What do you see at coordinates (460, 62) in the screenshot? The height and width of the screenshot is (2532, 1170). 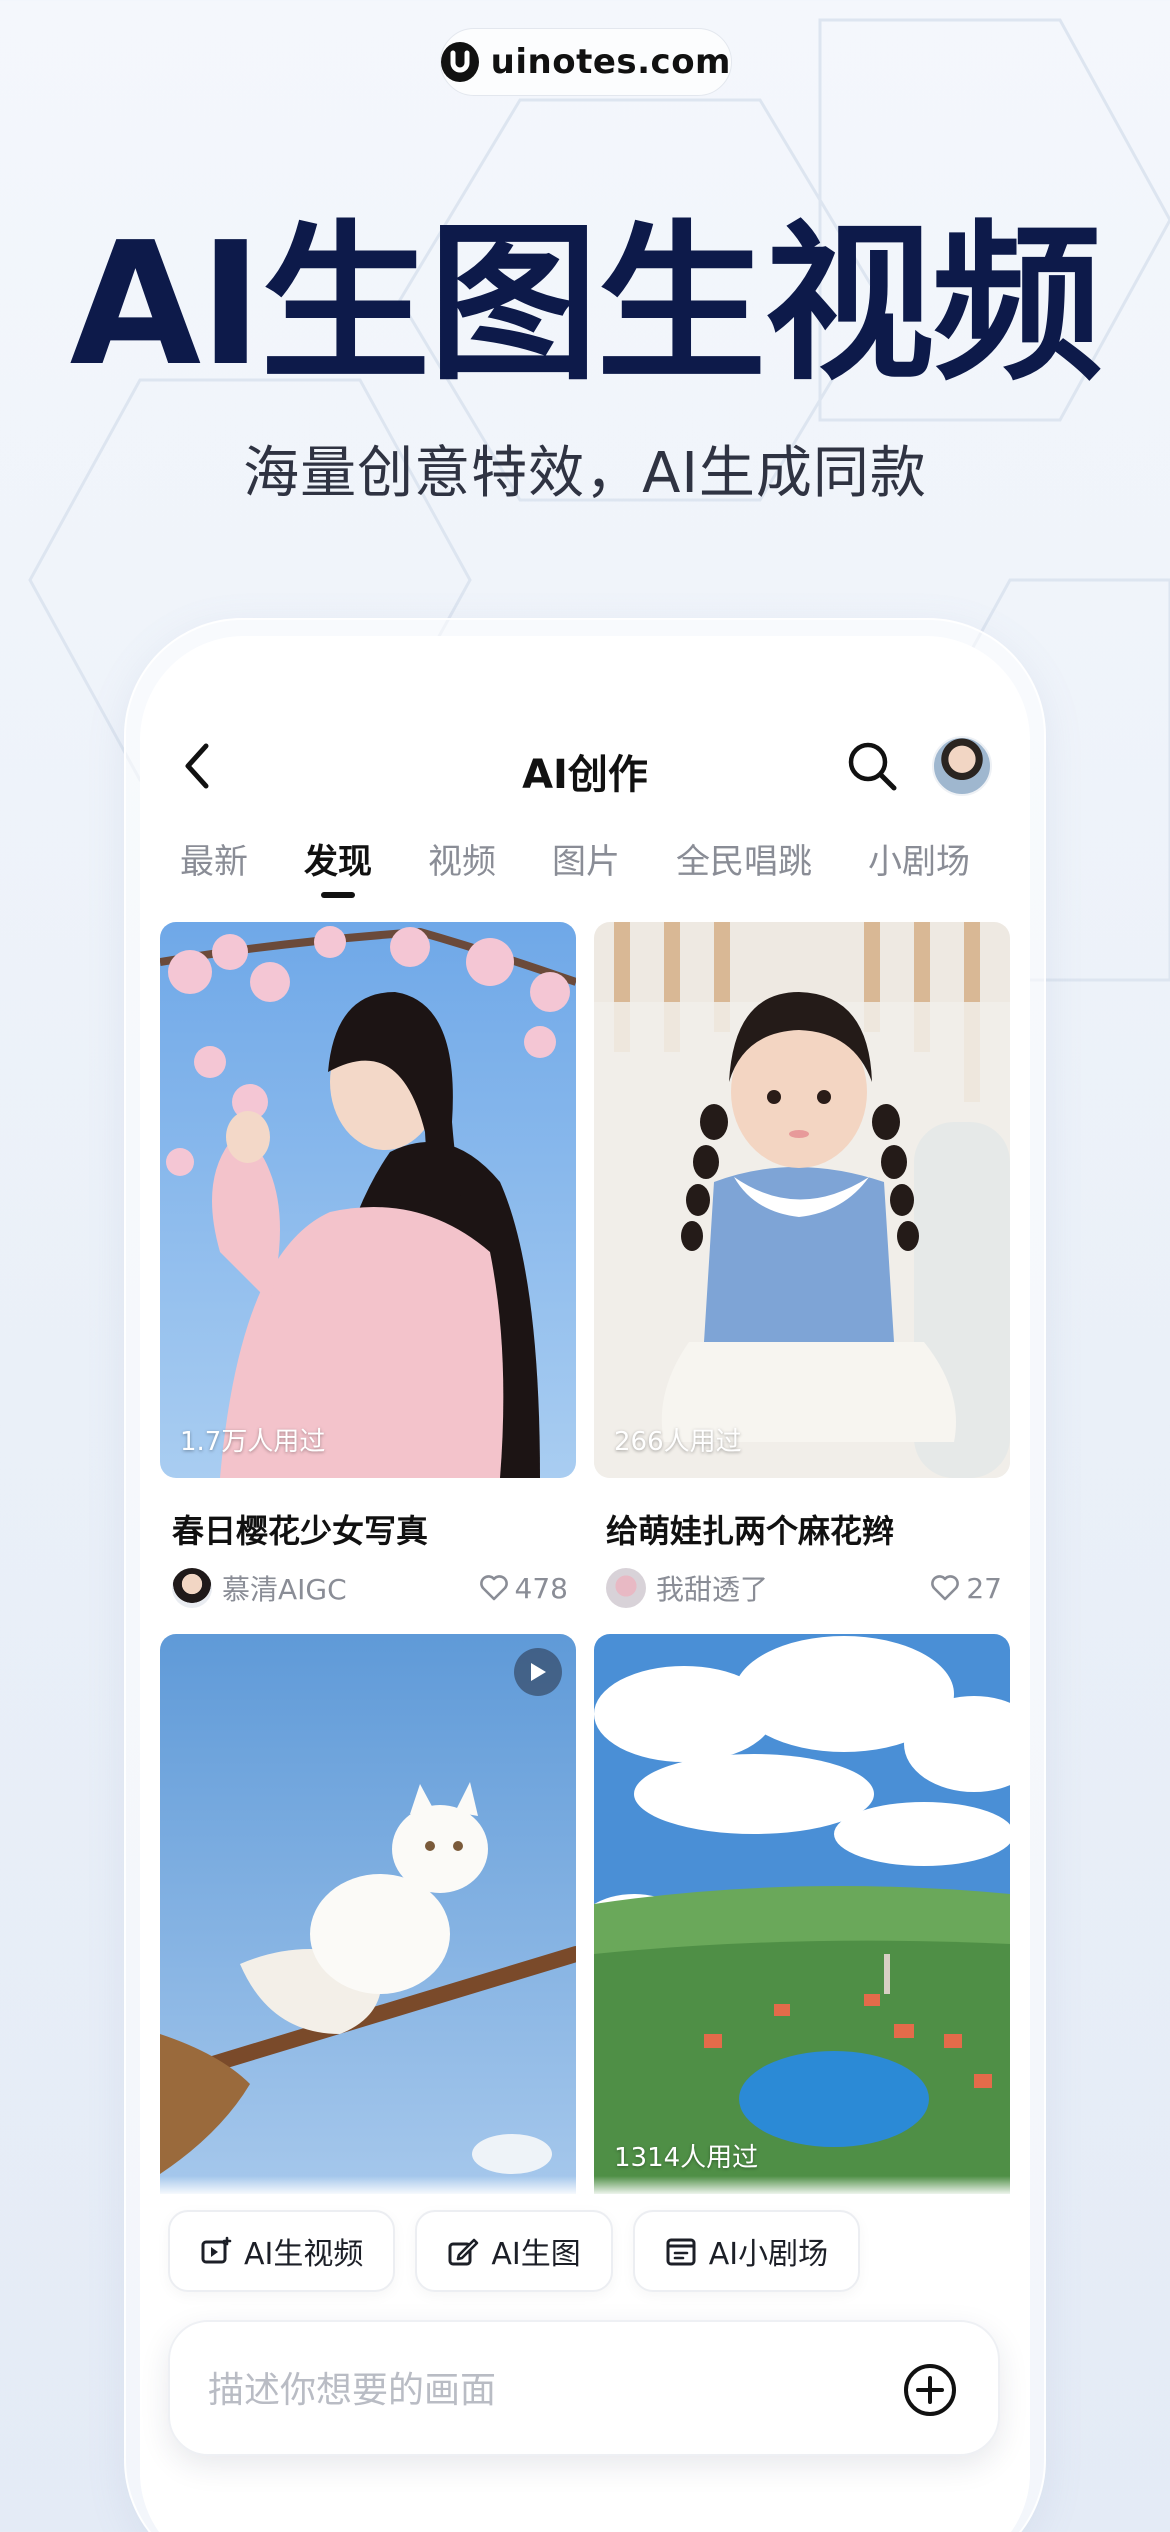 I see `uinotes-logo-icon` at bounding box center [460, 62].